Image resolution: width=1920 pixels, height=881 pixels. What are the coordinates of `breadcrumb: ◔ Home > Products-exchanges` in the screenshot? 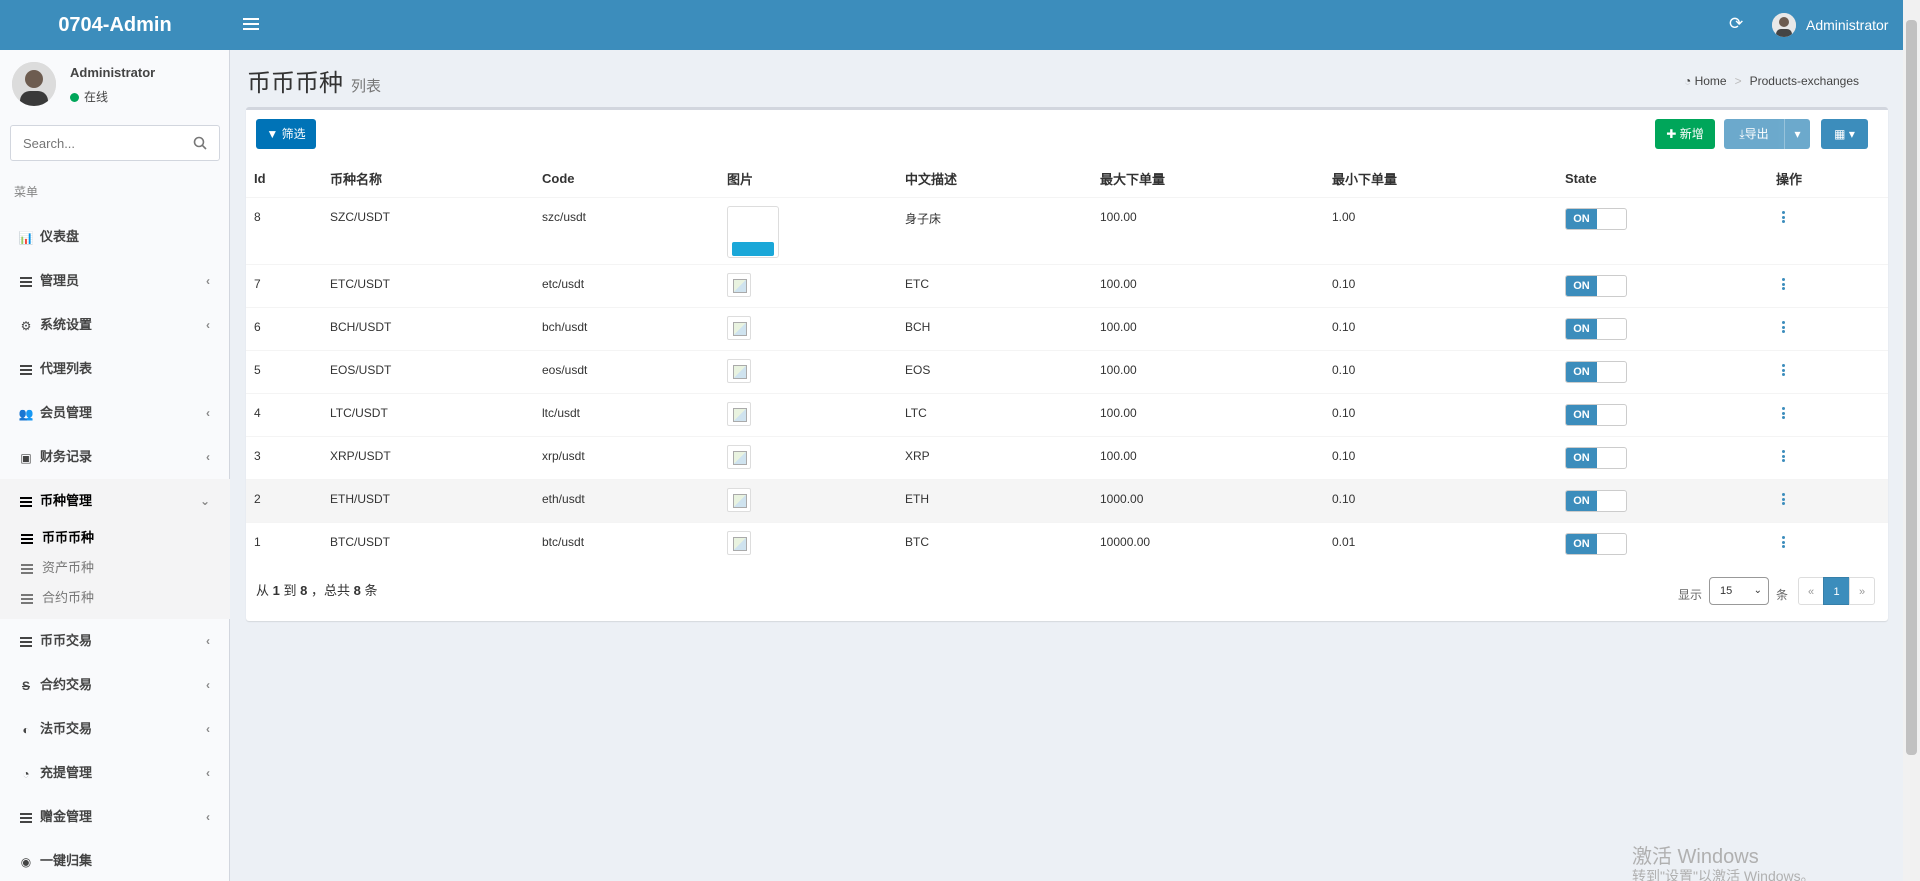 It's located at (1771, 81).